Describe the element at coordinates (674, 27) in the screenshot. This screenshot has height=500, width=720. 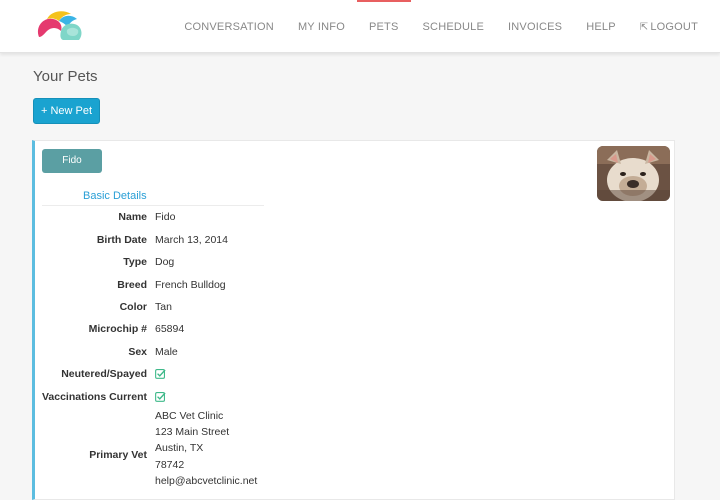
I see `logout-label: LOGOUT` at that location.